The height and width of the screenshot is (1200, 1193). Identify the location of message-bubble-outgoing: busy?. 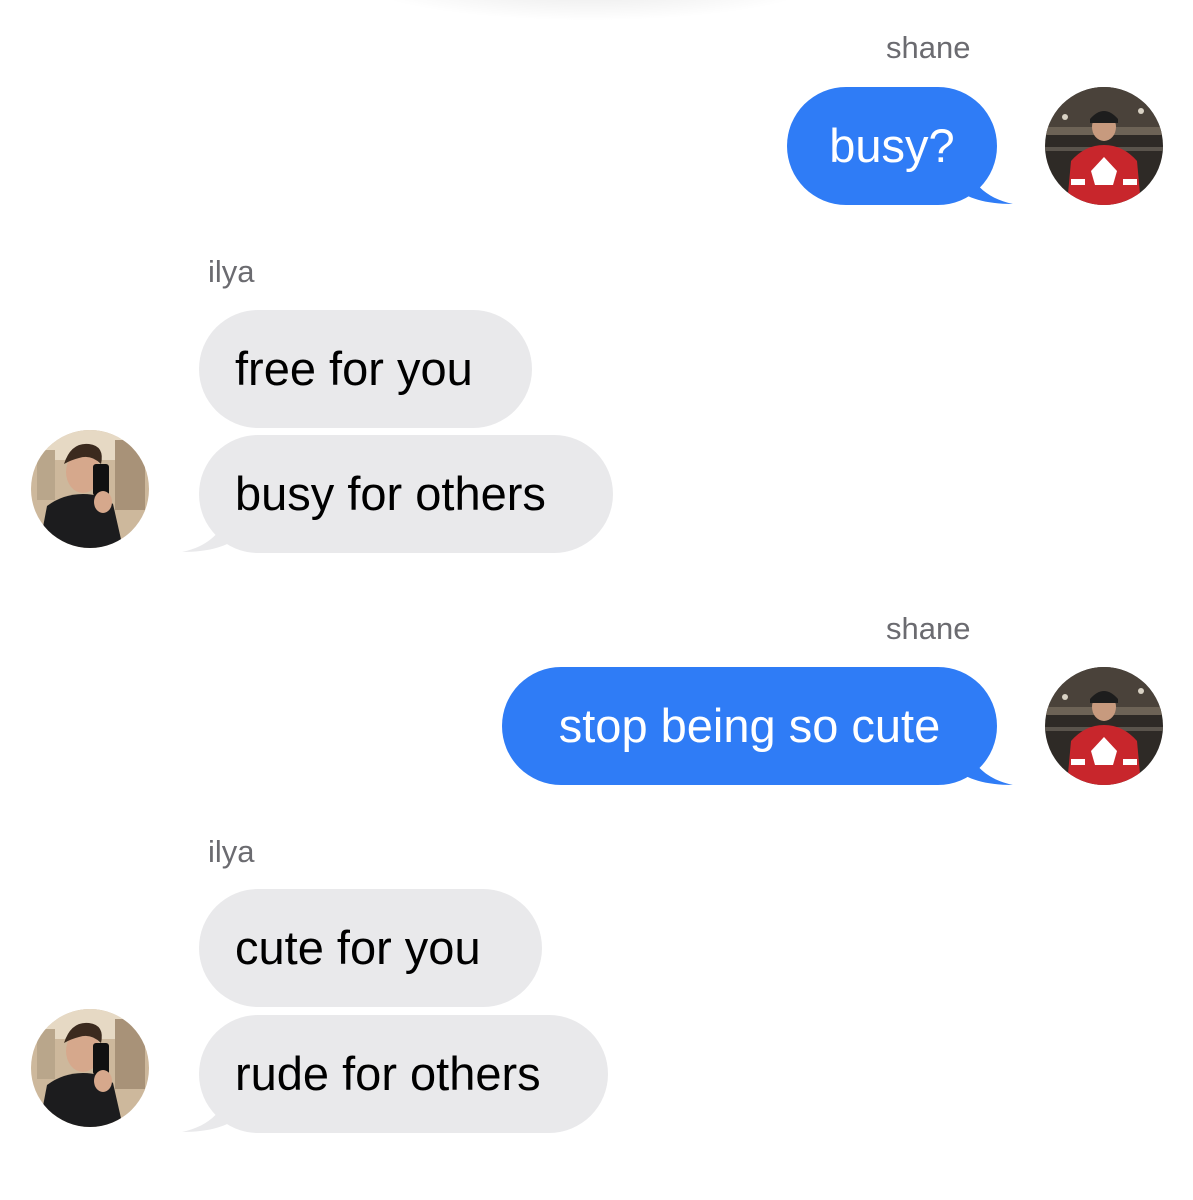
(892, 146).